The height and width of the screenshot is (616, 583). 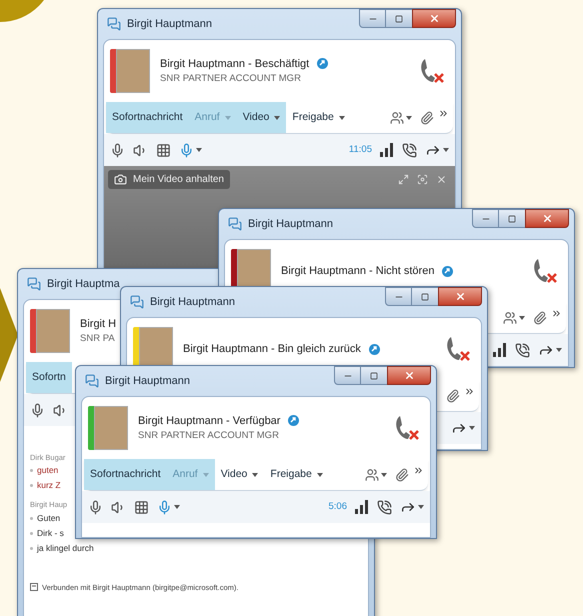 What do you see at coordinates (49, 377) in the screenshot?
I see `toolbar-button: Sofortn` at bounding box center [49, 377].